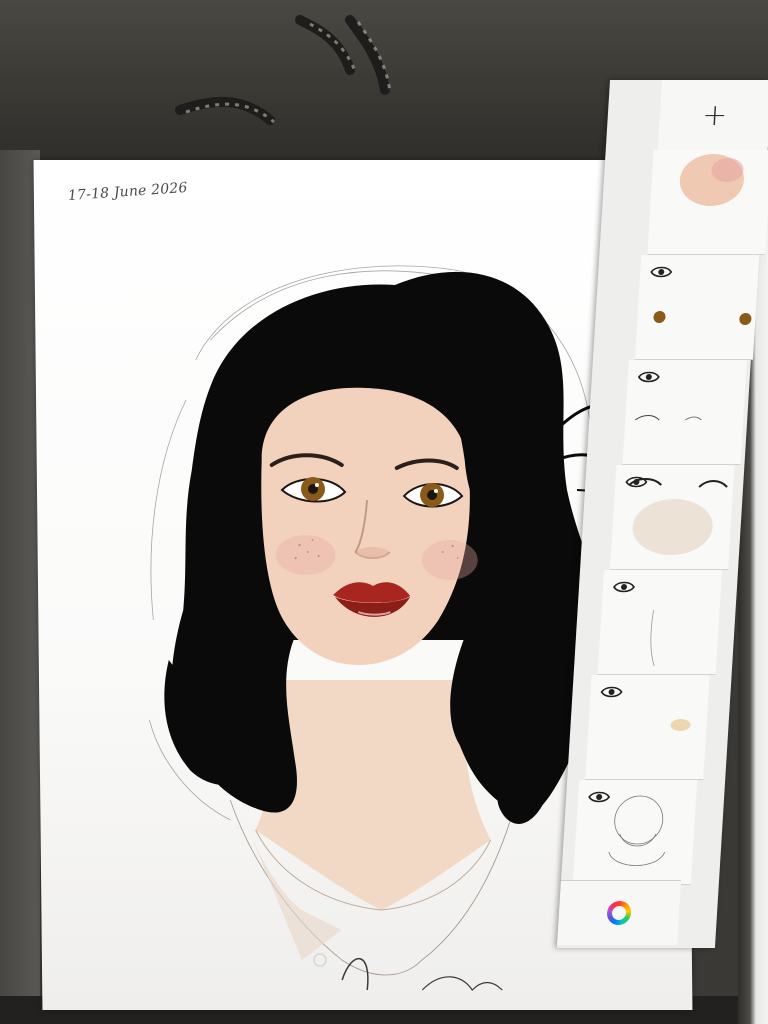  I want to click on screen-reflection, so click(320, 75).